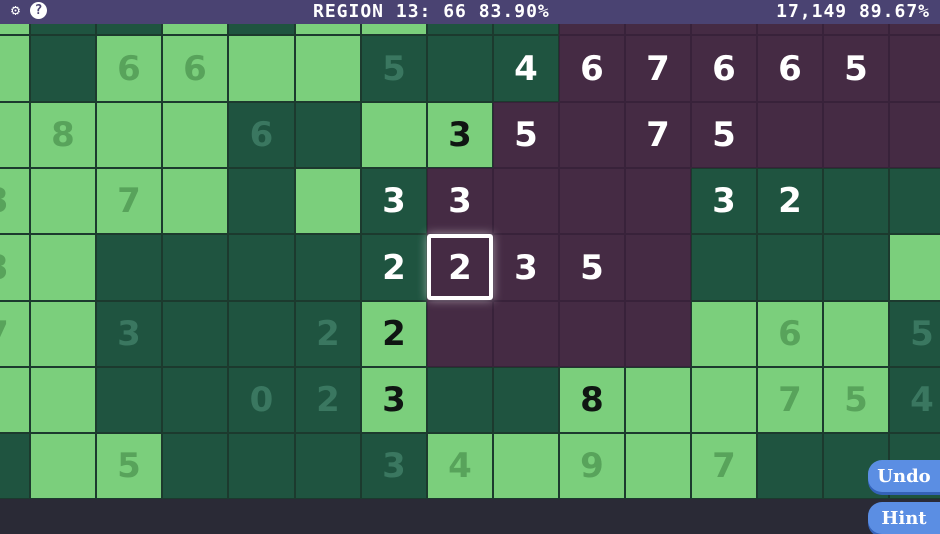 This screenshot has width=940, height=534. What do you see at coordinates (15, 10) in the screenshot?
I see `gear-icon: ⚙` at bounding box center [15, 10].